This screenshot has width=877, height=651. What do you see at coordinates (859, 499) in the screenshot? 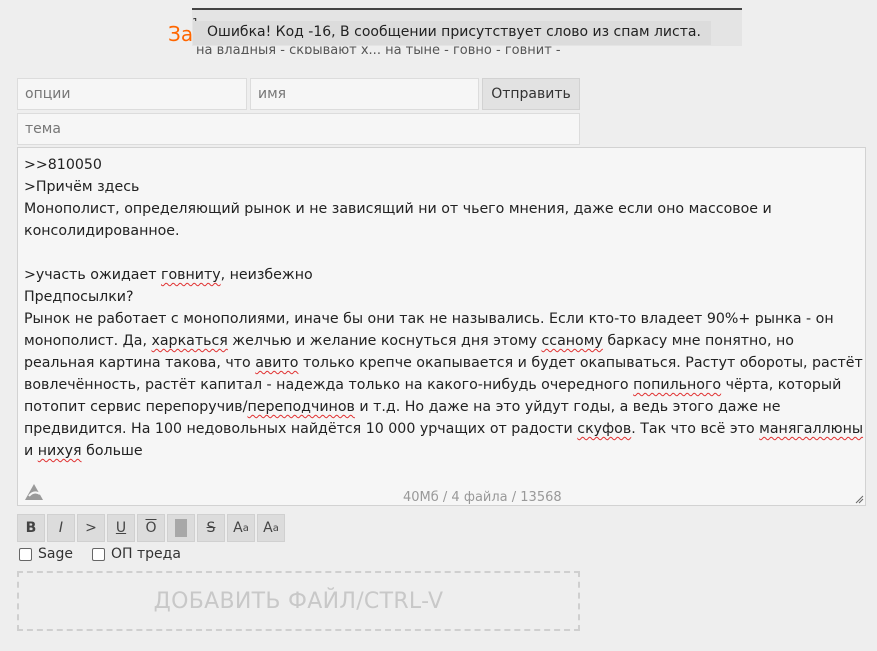
I see `resize-handle-icon` at bounding box center [859, 499].